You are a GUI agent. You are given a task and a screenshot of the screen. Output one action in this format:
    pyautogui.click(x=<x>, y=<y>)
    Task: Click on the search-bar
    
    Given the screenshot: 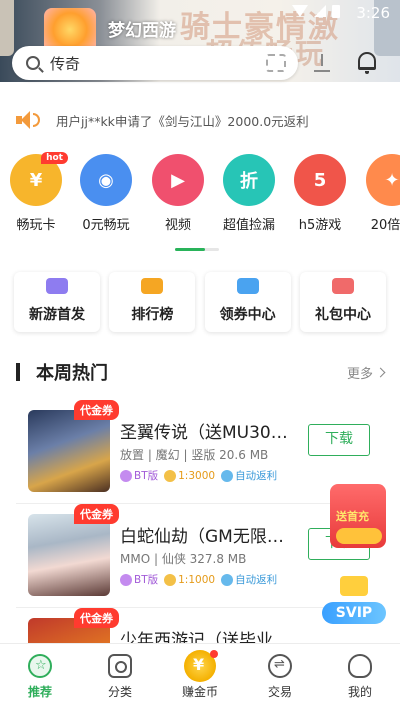 What is the action you would take?
    pyautogui.click(x=155, y=63)
    